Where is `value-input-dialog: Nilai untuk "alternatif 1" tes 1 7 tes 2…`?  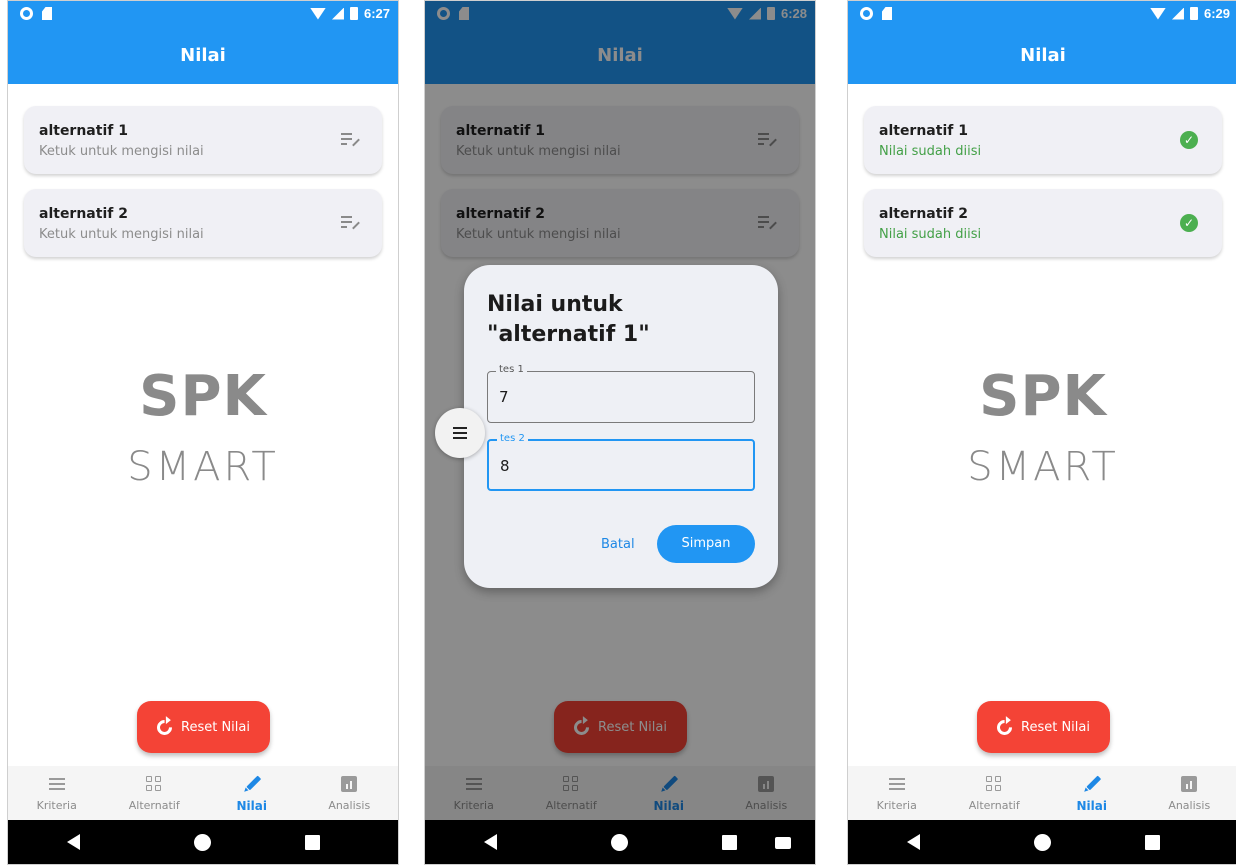 value-input-dialog: Nilai untuk "alternatif 1" tes 1 7 tes 2… is located at coordinates (621, 426).